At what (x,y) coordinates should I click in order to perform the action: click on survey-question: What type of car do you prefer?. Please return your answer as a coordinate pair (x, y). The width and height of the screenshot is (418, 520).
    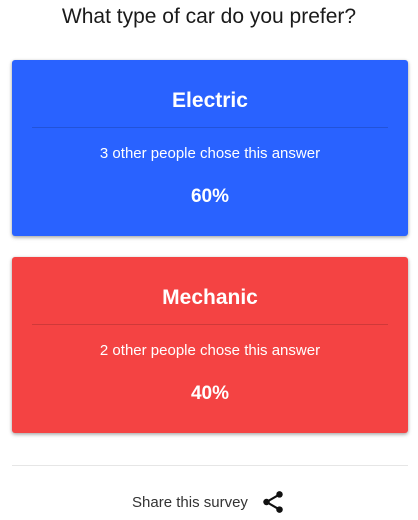
    Looking at the image, I should click on (209, 16).